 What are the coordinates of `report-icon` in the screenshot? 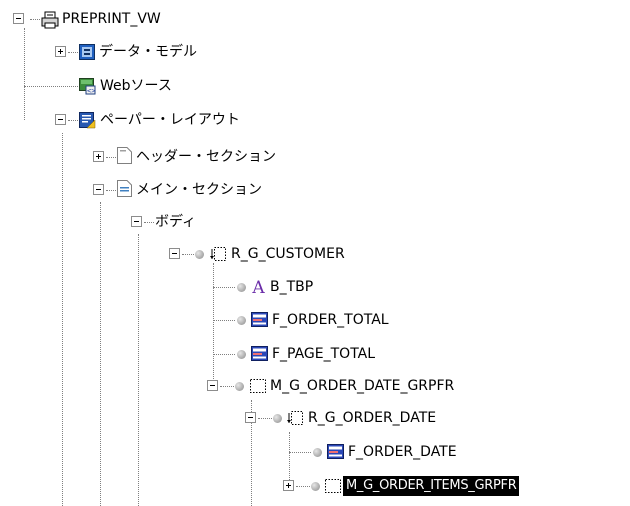 It's located at (50, 20).